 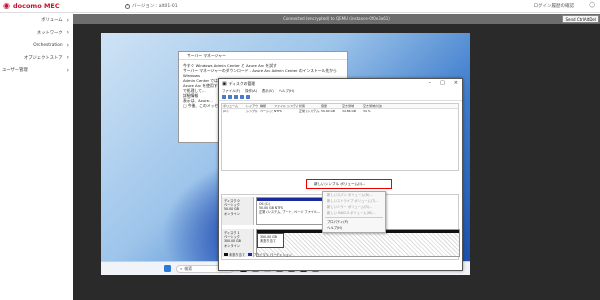 I want to click on send-ctrl-alt-del-button: Send CtrlAltDel, so click(x=580, y=19).